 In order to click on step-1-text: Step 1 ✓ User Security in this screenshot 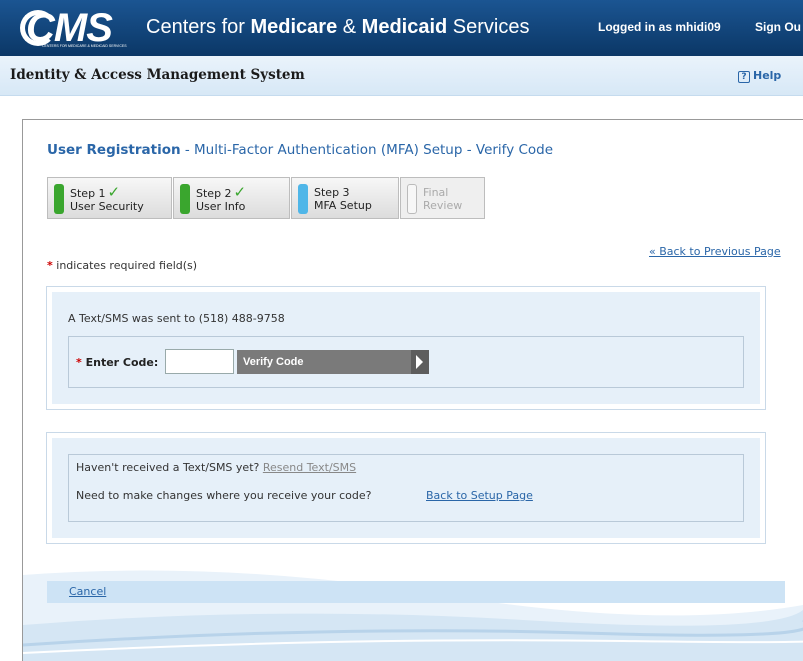, I will do `click(107, 198)`.